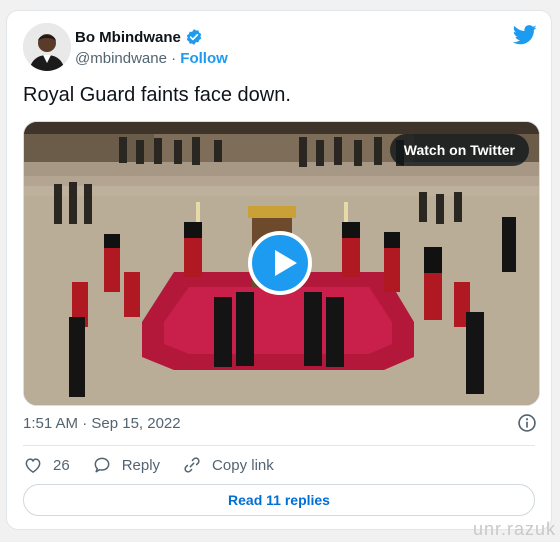  I want to click on twitter-bird-icon, so click(525, 35).